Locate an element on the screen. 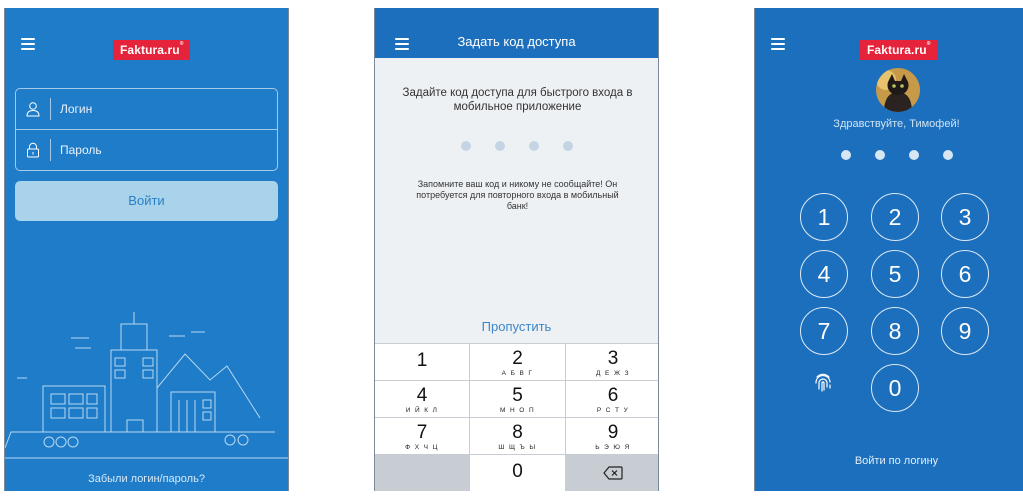 This screenshot has width=1023, height=497. avatar is located at coordinates (898, 90).